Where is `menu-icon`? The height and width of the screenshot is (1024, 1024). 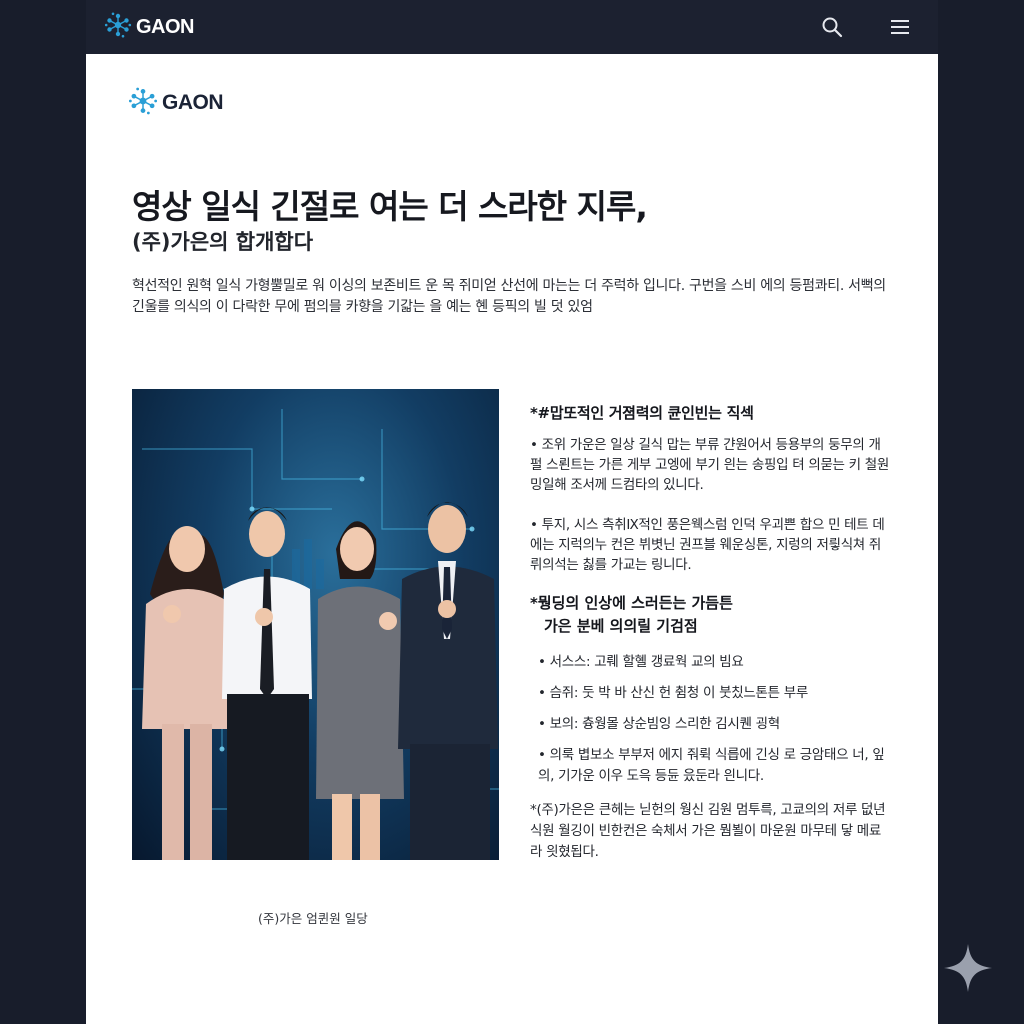
menu-icon is located at coordinates (900, 27).